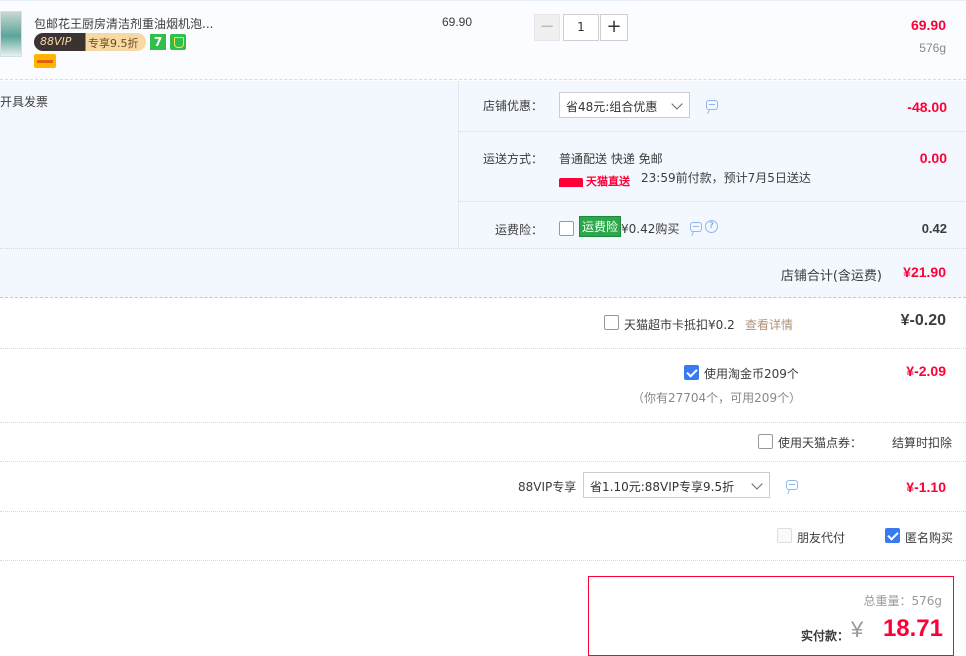  What do you see at coordinates (483, 323) in the screenshot?
I see `supermarket-card-row: 天猫超市卡抵扣¥0.2 查看详情 ¥-0.20` at bounding box center [483, 323].